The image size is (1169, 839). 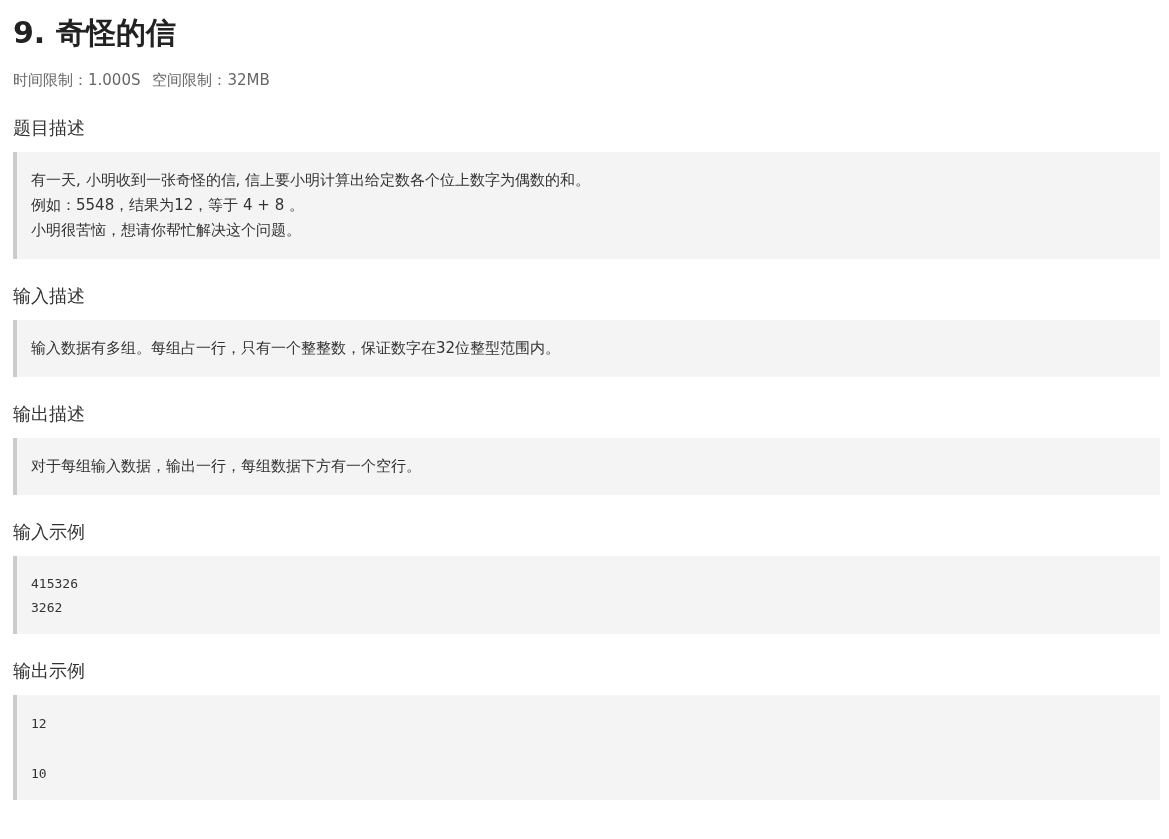 I want to click on sample-code: 12 10, so click(x=39, y=749).